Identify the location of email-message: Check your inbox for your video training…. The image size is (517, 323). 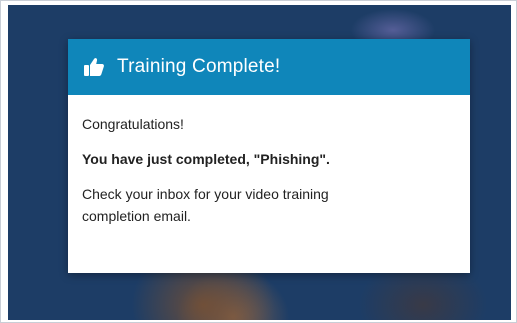
(205, 205).